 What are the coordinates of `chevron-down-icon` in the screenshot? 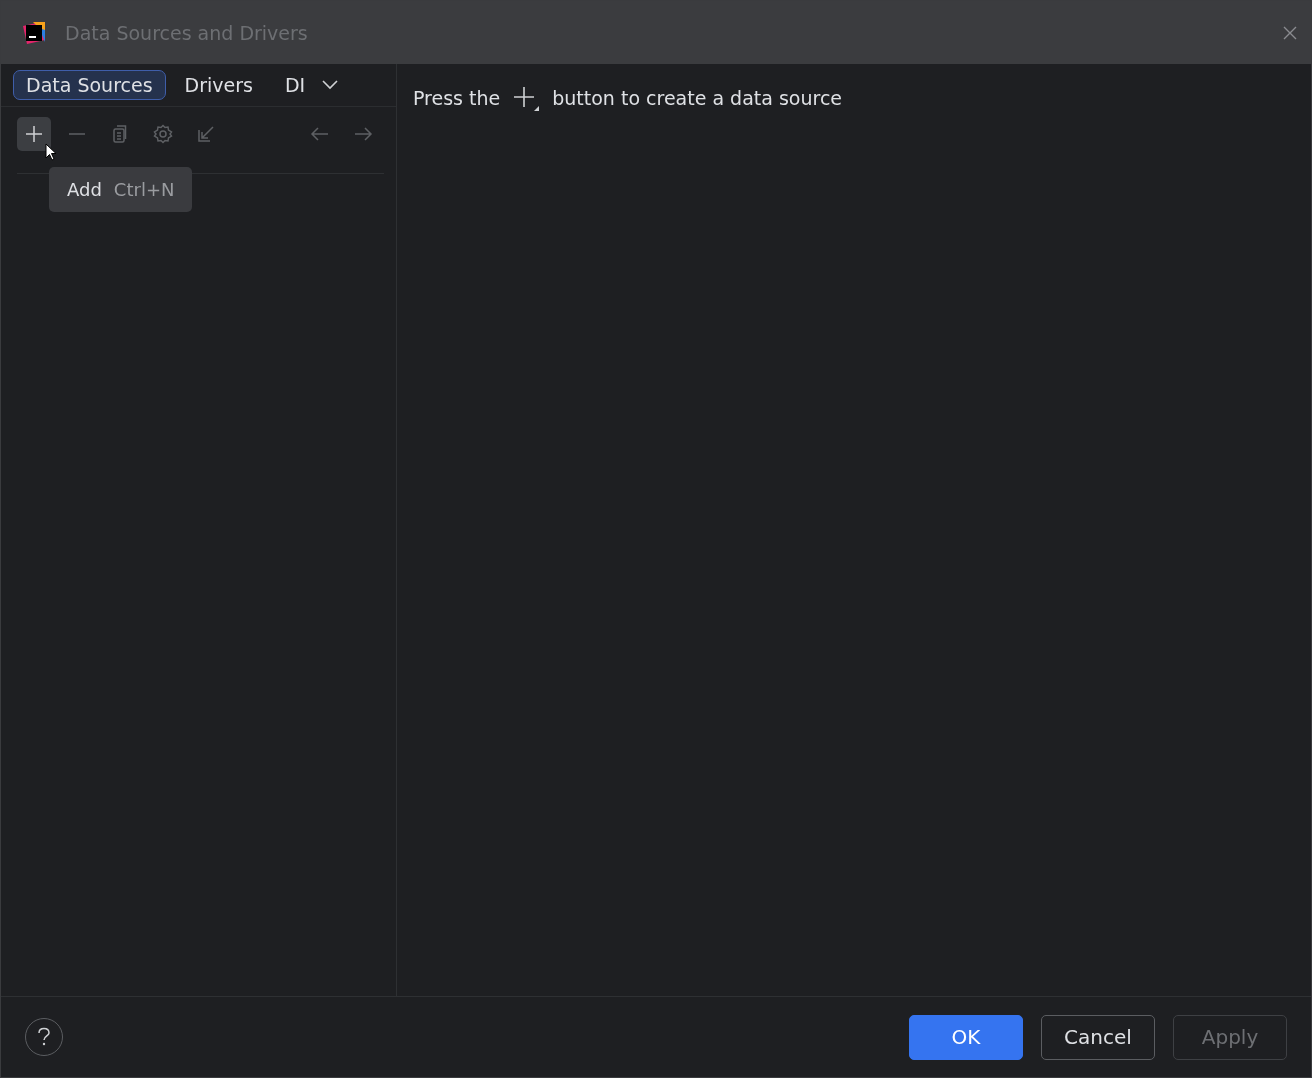 It's located at (330, 85).